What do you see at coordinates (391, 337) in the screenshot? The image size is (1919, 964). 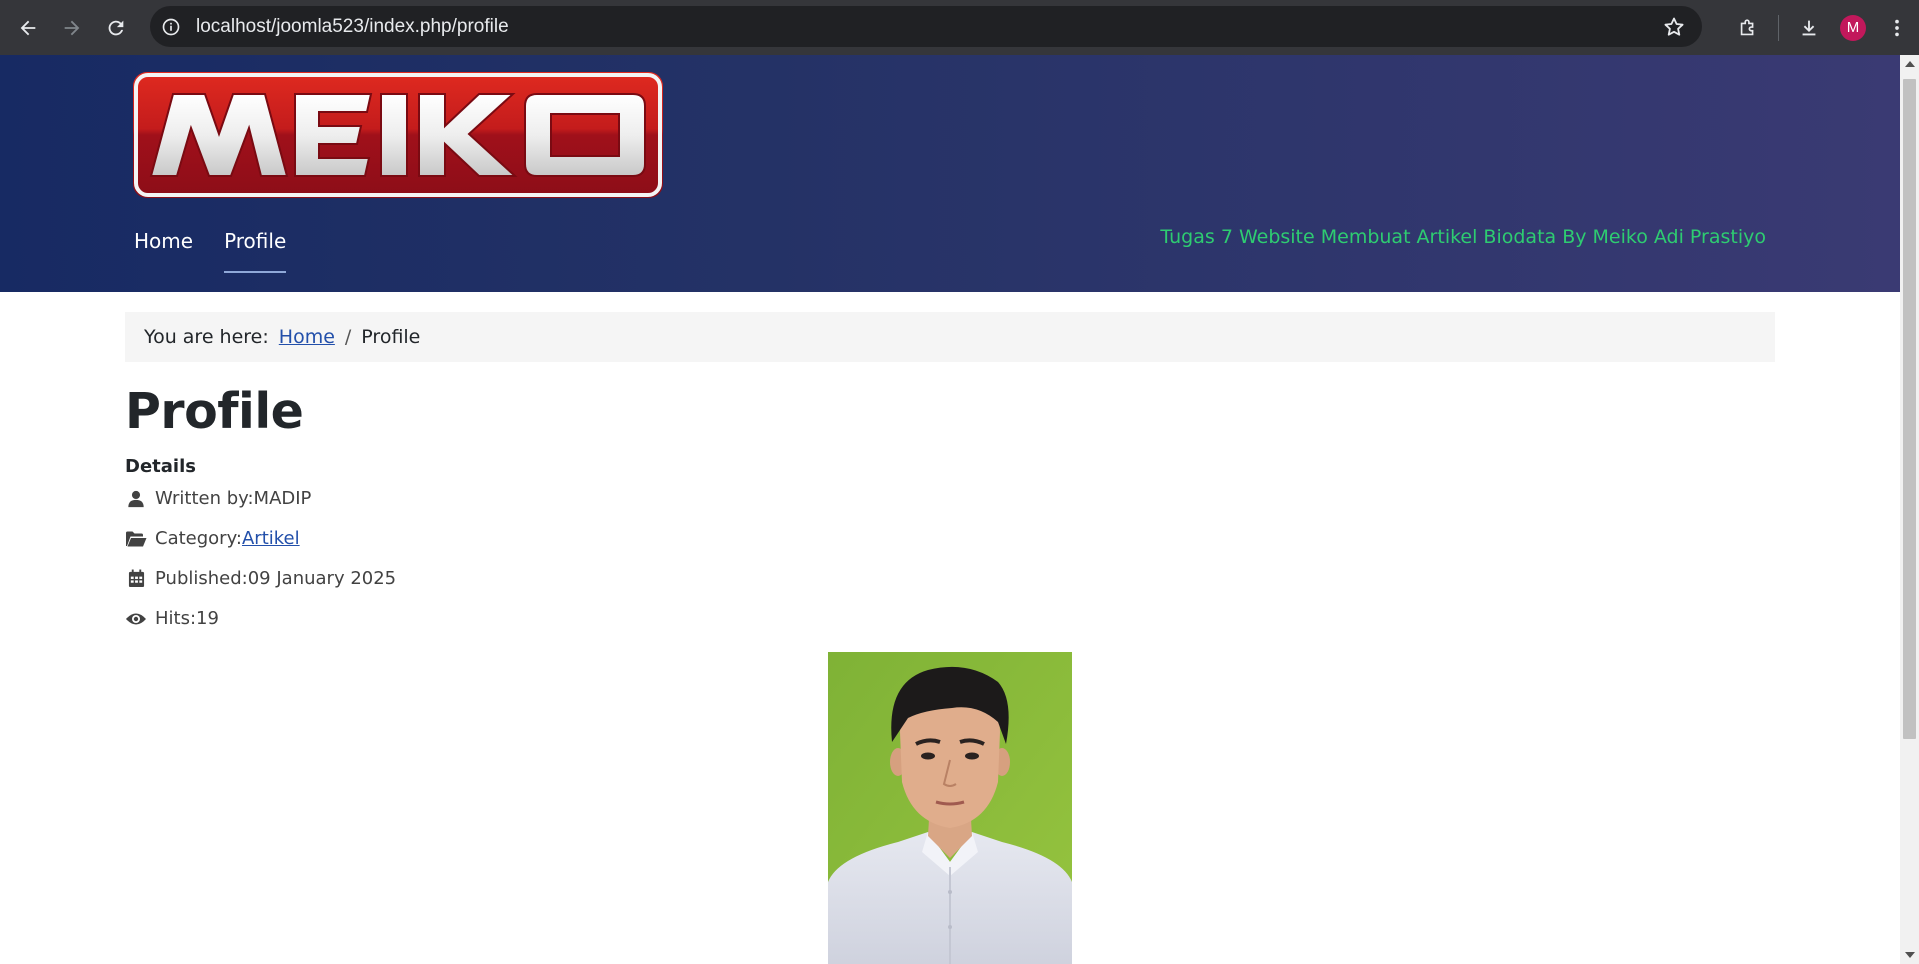 I see `breadcrumb-current: Profile` at bounding box center [391, 337].